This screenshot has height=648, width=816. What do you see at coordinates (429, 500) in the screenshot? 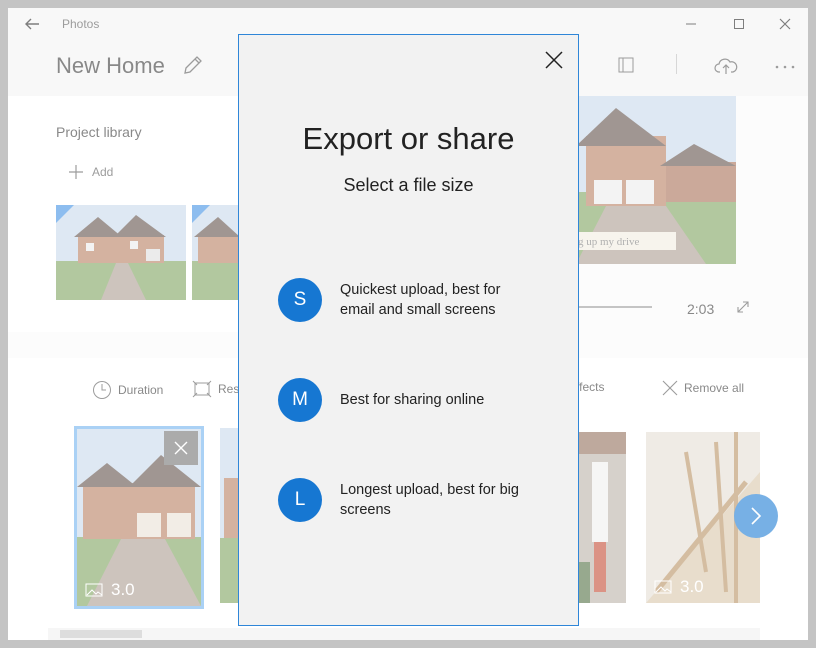
I see `size-option-label: Longest upload, best for big screens` at bounding box center [429, 500].